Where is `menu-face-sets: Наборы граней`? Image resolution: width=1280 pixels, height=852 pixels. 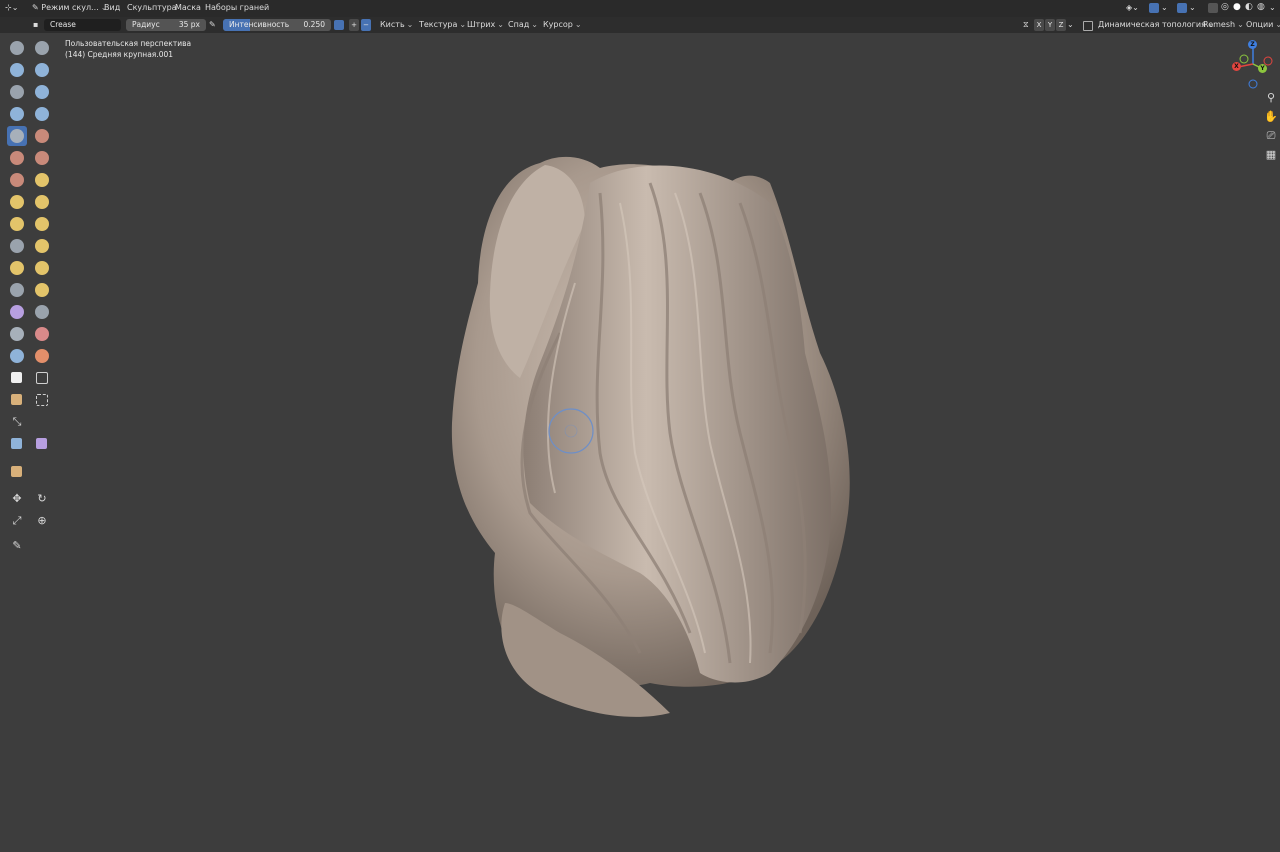
menu-face-sets: Наборы граней is located at coordinates (237, 7).